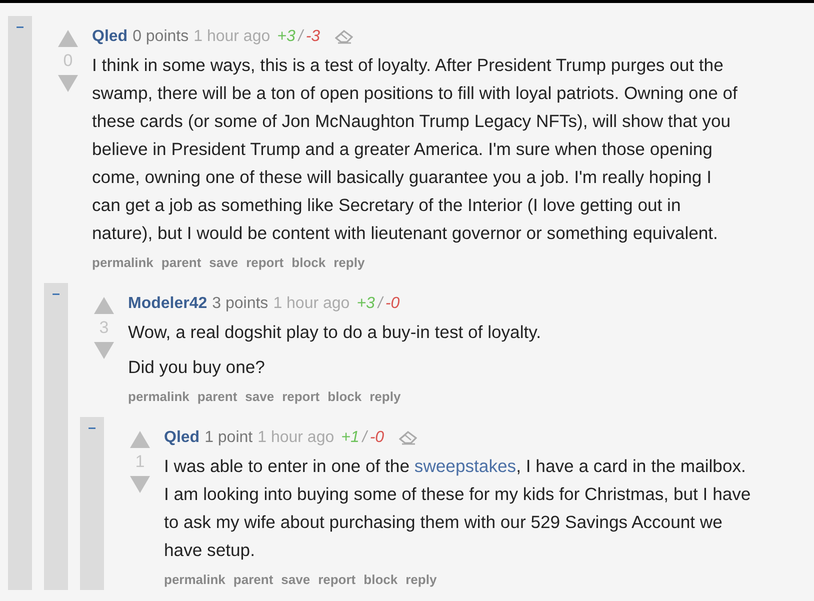  Describe the element at coordinates (240, 304) in the screenshot. I see `comment-points: 3 points` at that location.